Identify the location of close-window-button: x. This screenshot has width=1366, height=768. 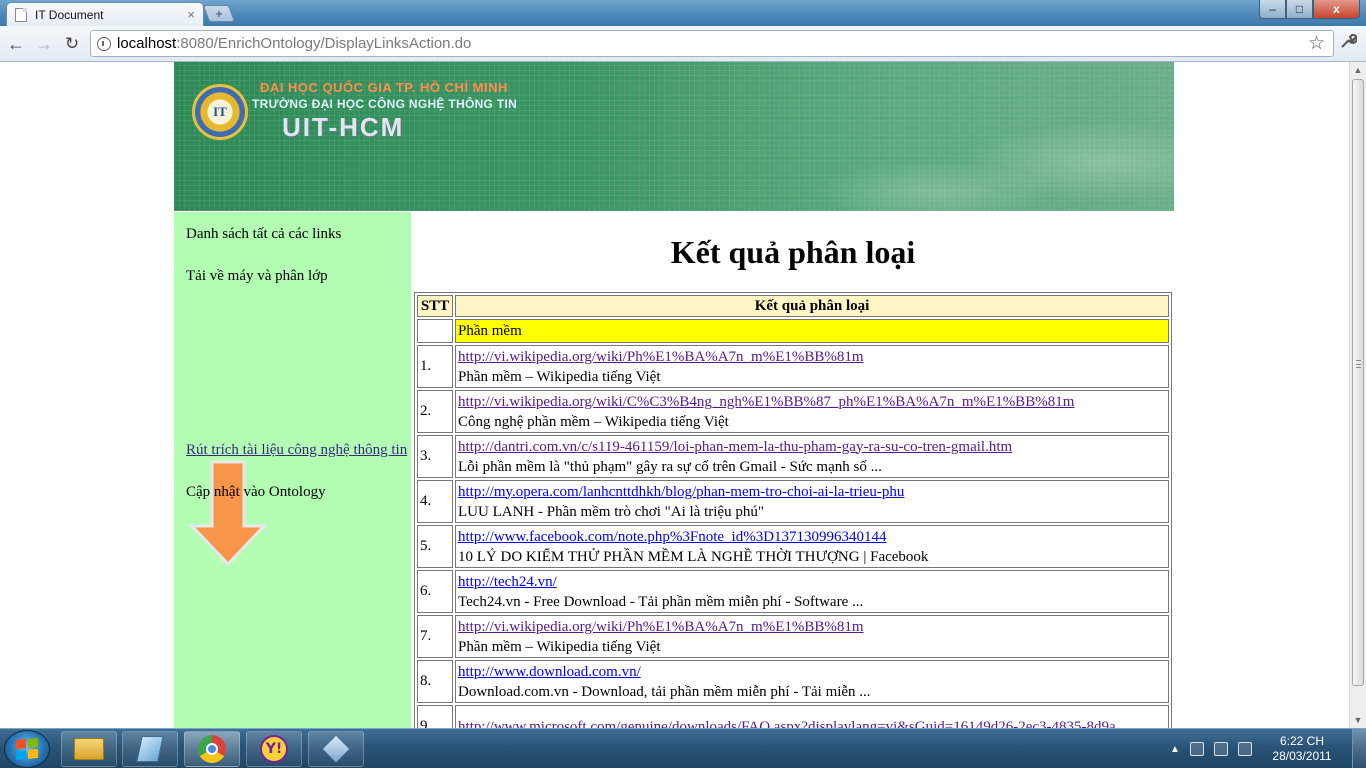
(1336, 9).